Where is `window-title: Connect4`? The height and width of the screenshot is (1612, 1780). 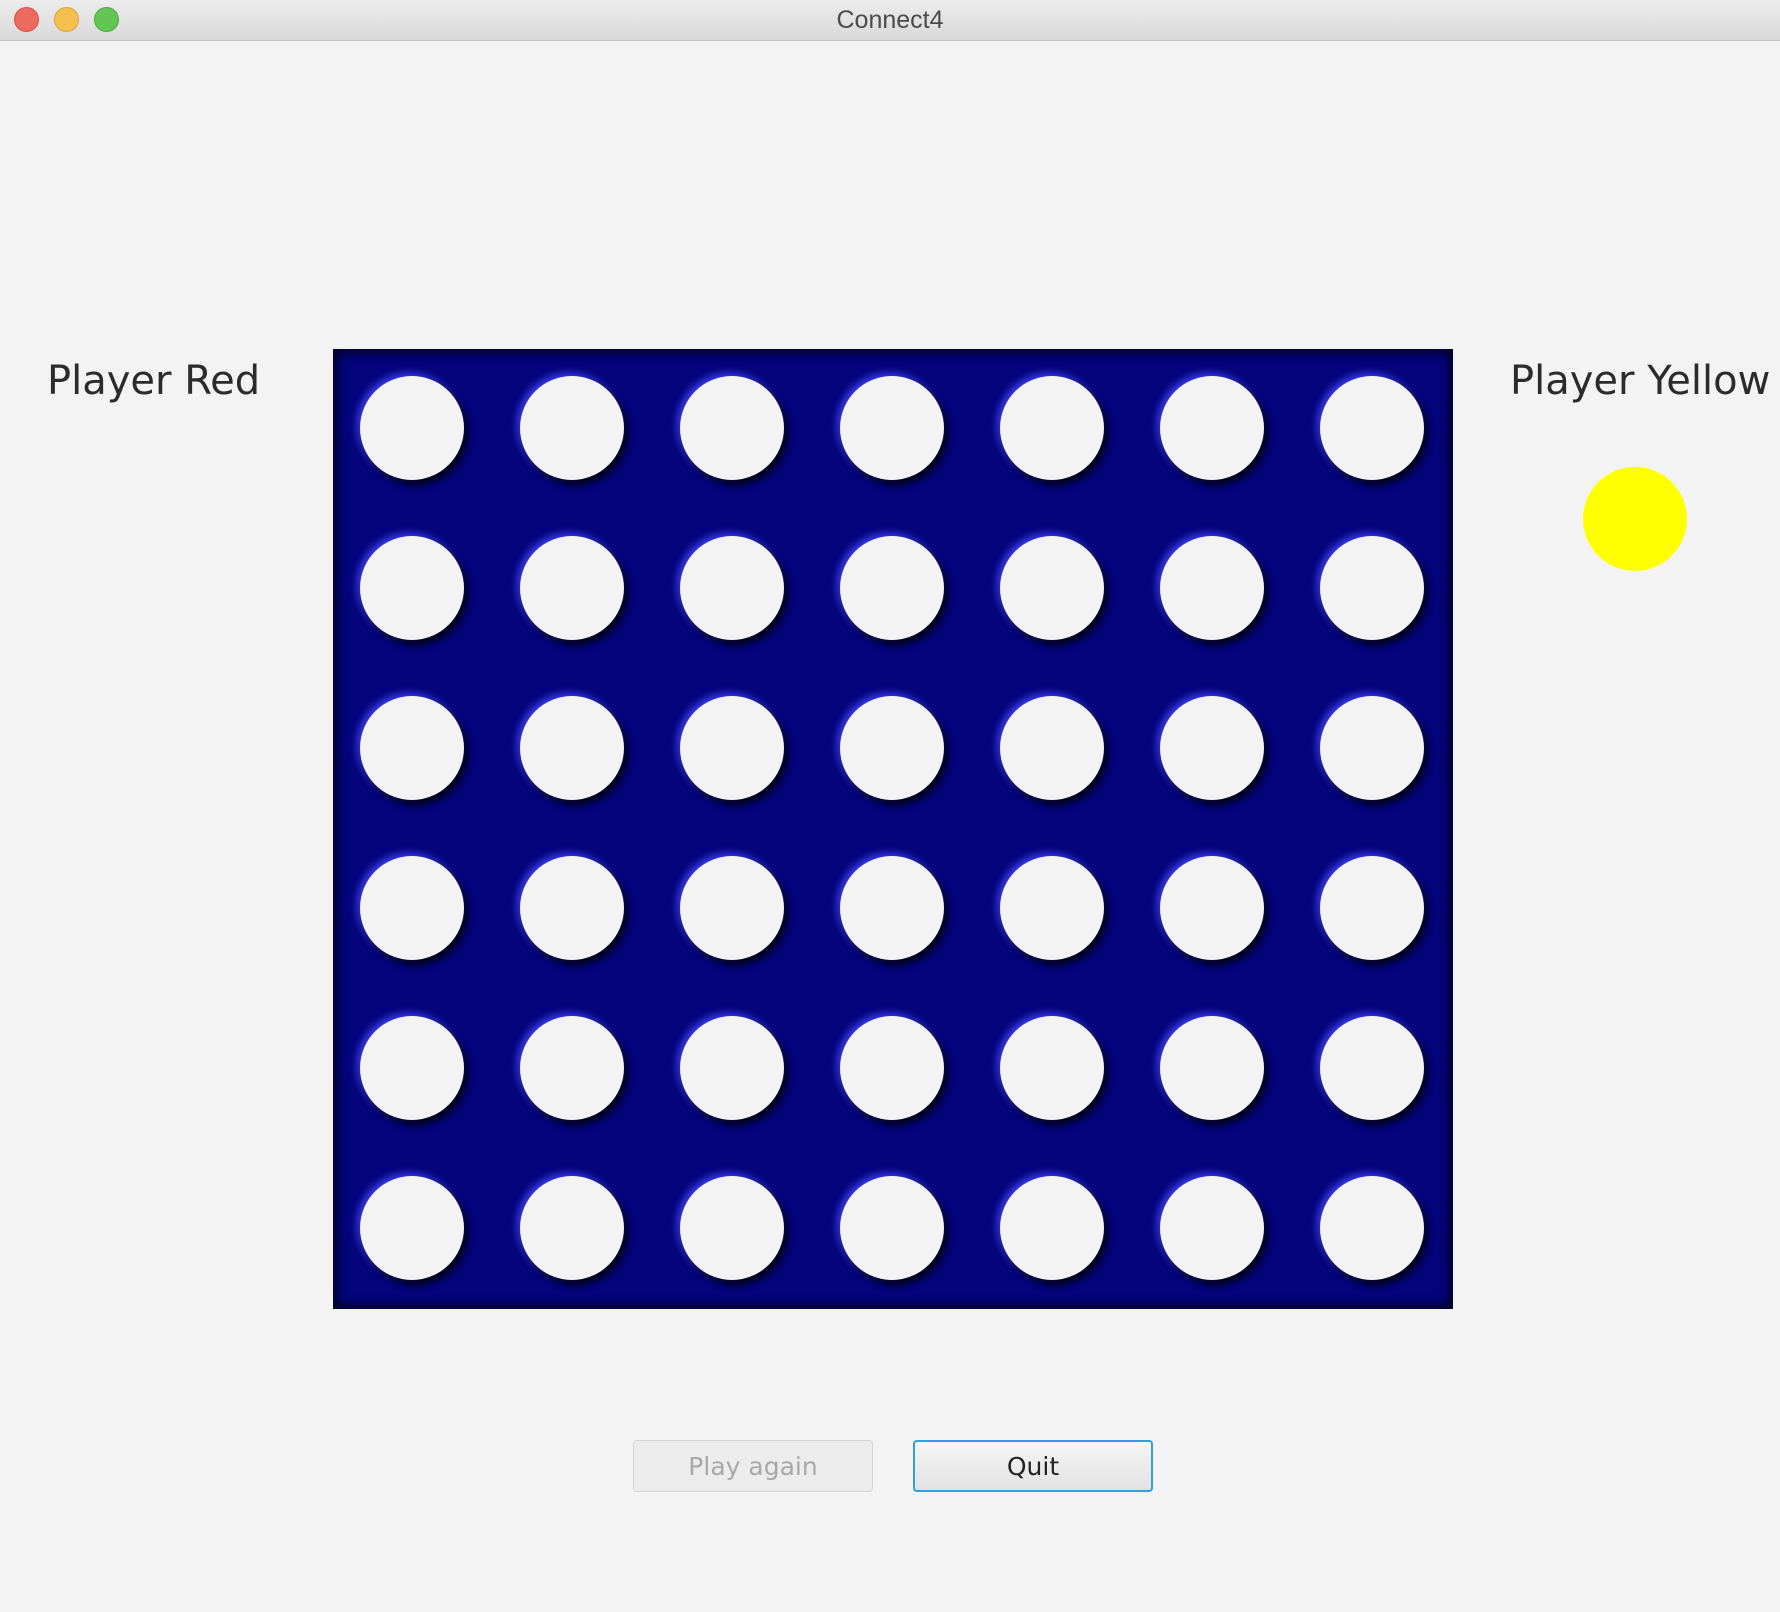 window-title: Connect4 is located at coordinates (890, 20).